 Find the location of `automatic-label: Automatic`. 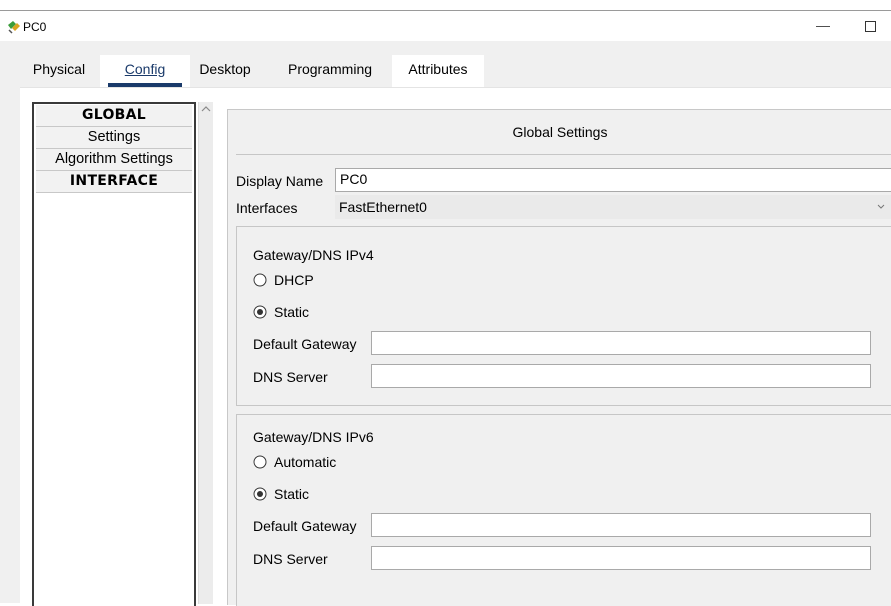

automatic-label: Automatic is located at coordinates (305, 462).